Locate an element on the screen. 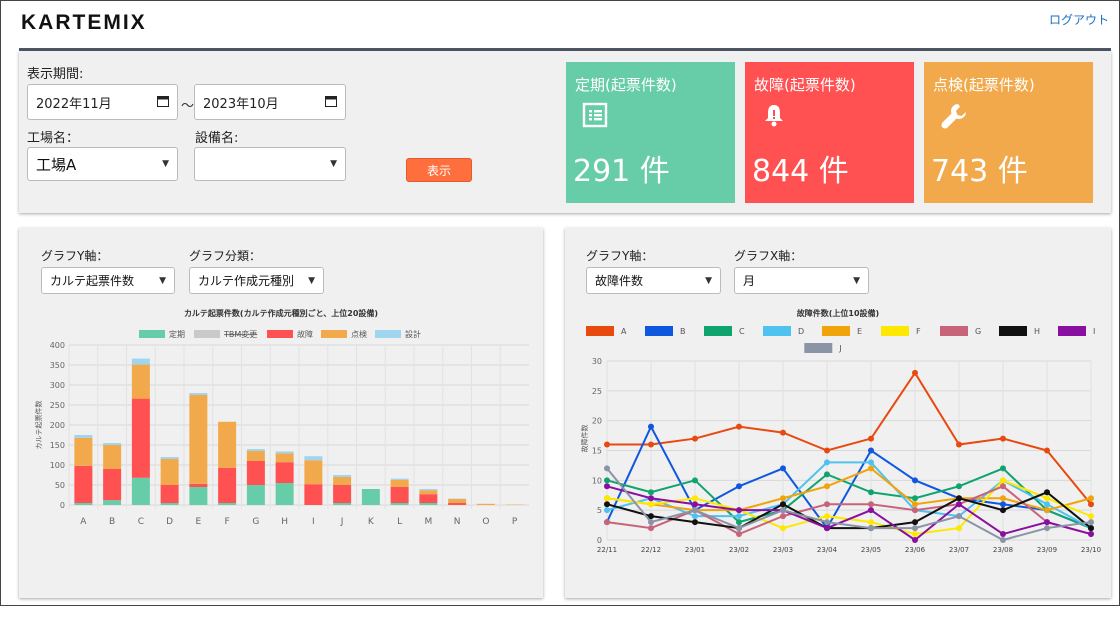 Image resolution: width=1120 pixels, height=623 pixels. category-label: グラフ分類： is located at coordinates (225, 255).